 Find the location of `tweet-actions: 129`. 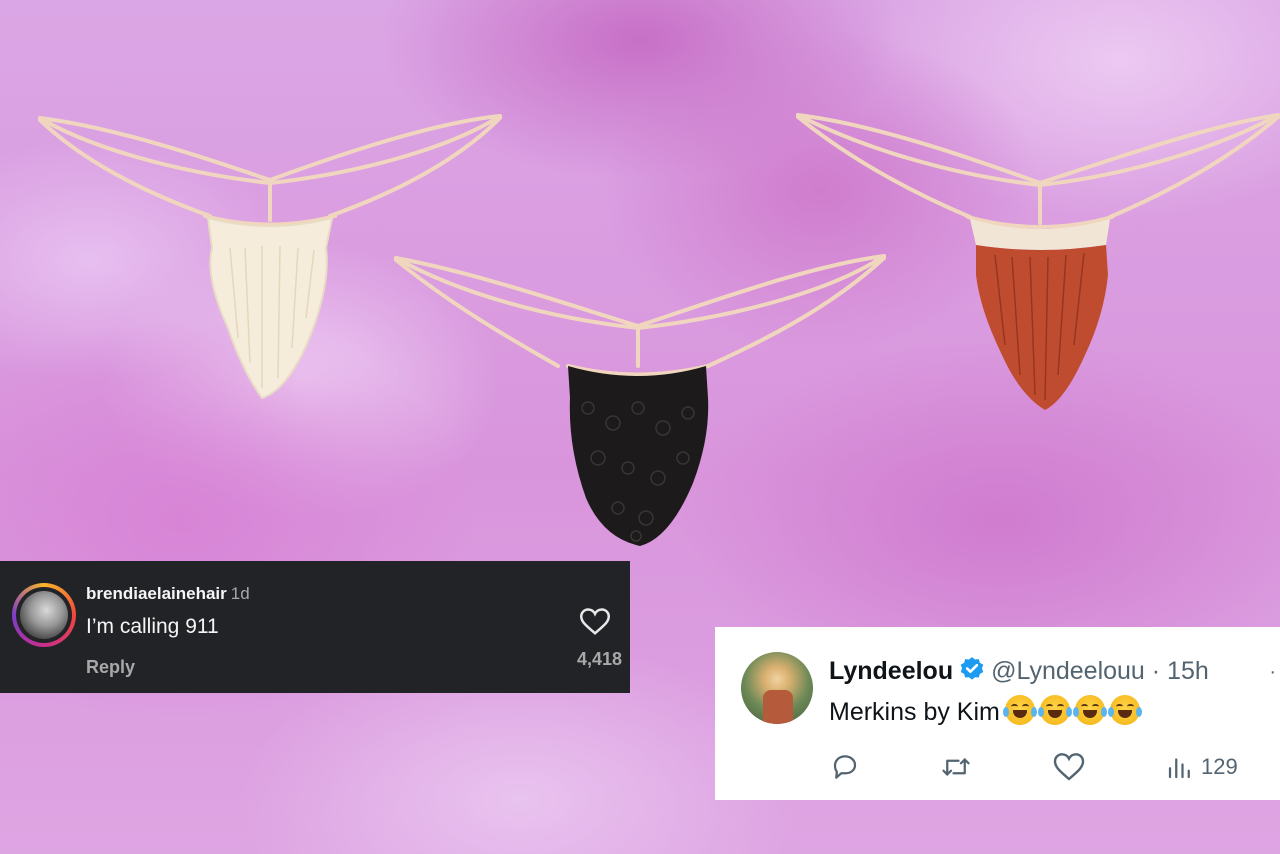

tweet-actions: 129 is located at coordinates (1054, 767).